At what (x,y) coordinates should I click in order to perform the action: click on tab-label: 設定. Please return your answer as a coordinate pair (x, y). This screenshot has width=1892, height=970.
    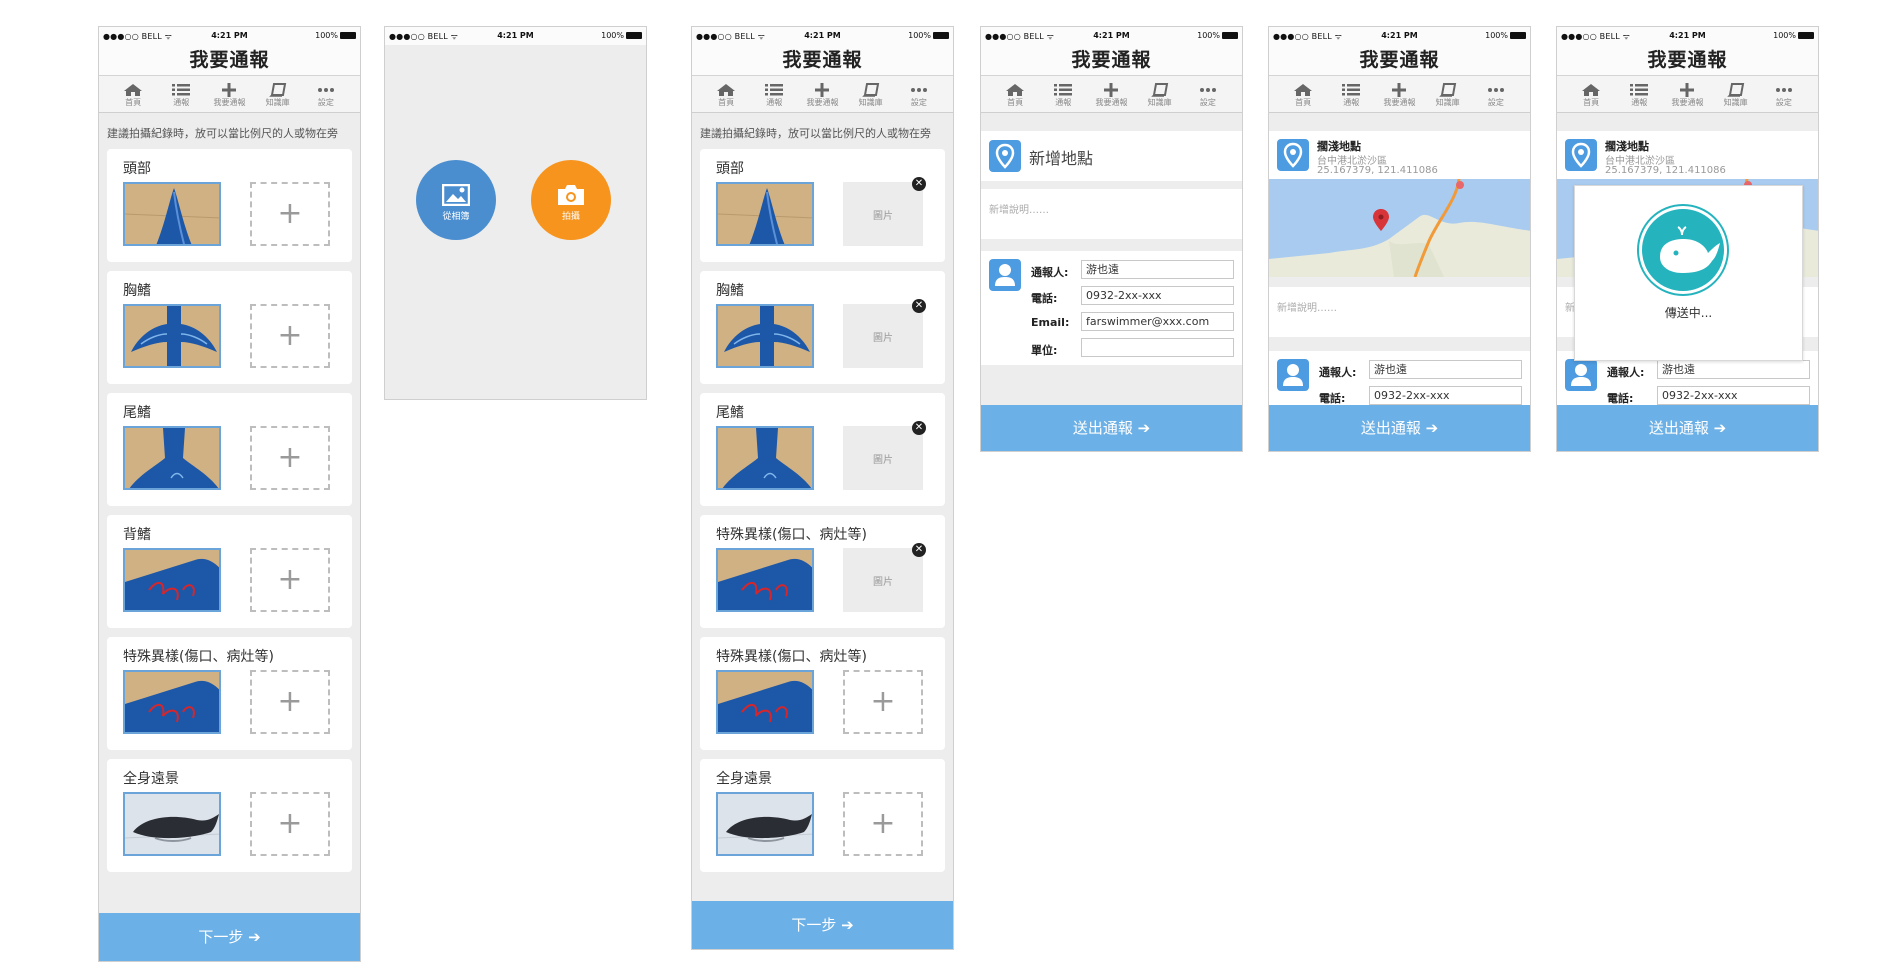
    Looking at the image, I should click on (1495, 102).